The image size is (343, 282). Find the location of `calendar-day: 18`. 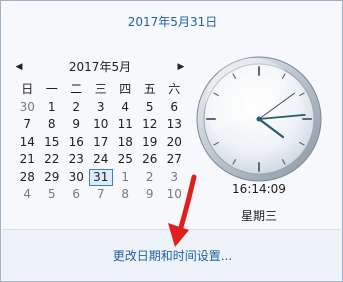

calendar-day: 18 is located at coordinates (125, 143).